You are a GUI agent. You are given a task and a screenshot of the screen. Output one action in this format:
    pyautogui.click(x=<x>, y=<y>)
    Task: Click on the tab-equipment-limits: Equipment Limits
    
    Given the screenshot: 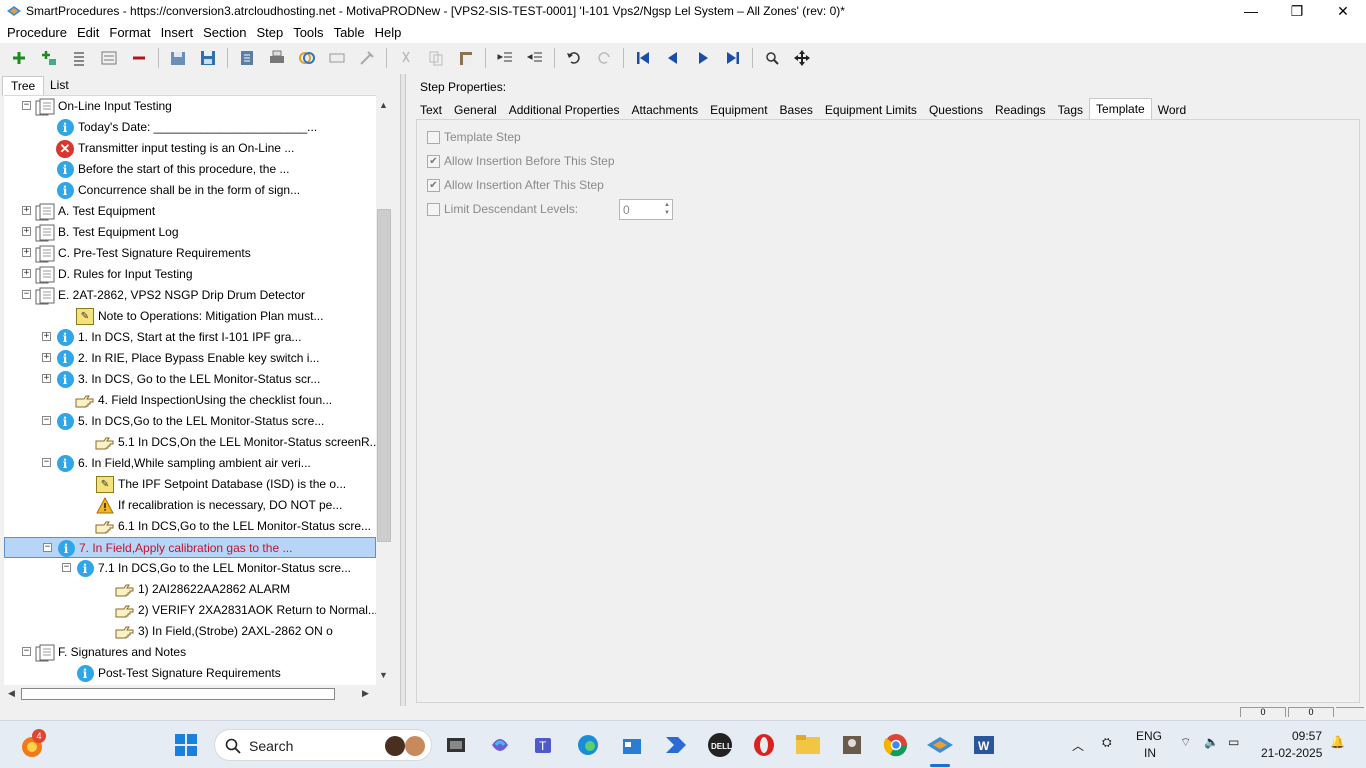 What is the action you would take?
    pyautogui.click(x=871, y=110)
    